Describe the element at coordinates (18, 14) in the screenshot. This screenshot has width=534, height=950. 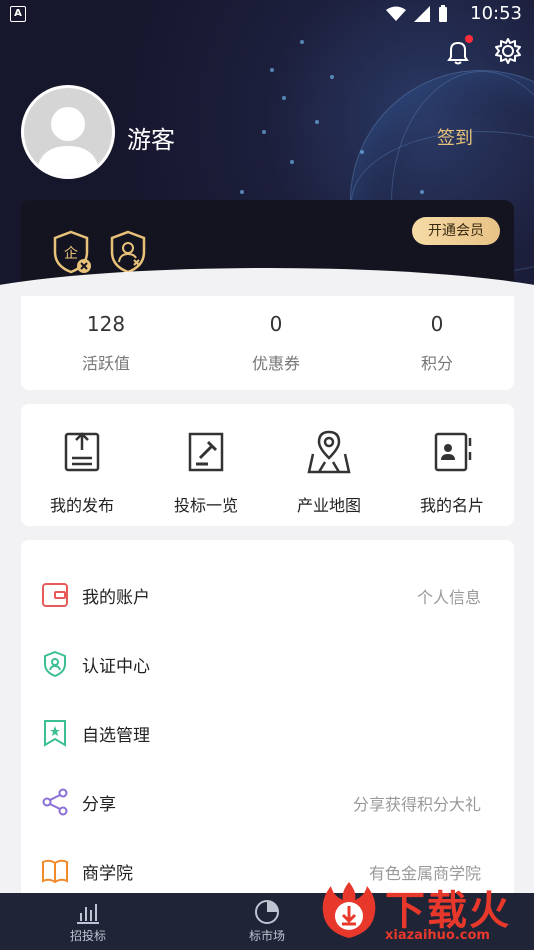
I see `status-app-icon: A` at that location.